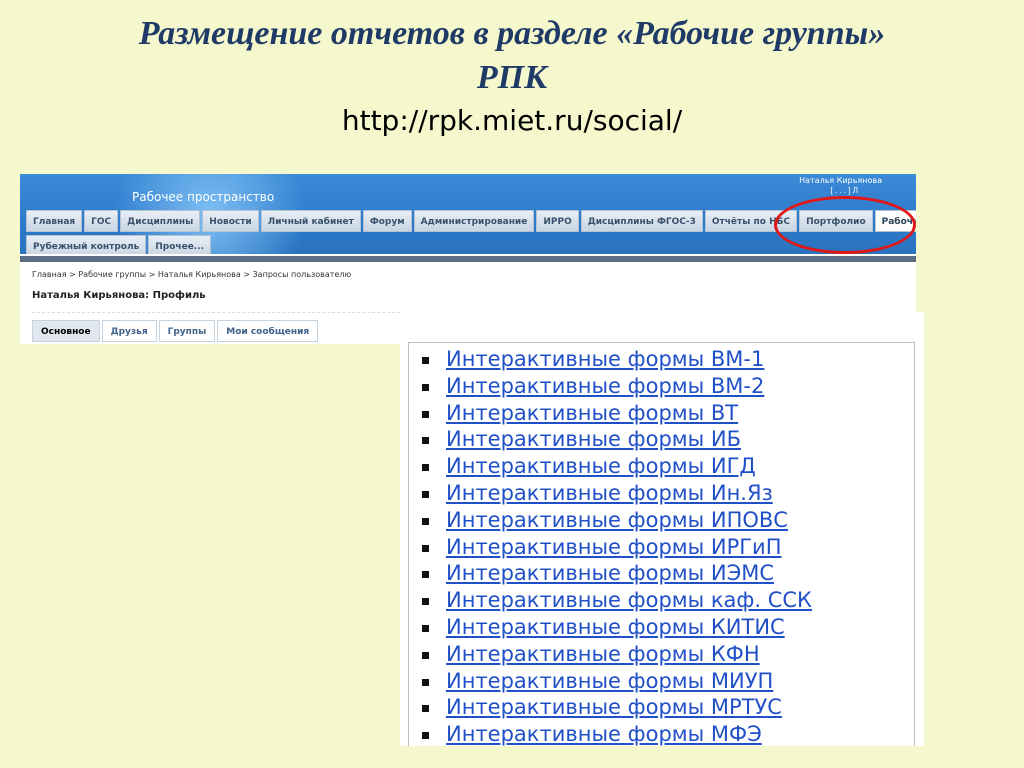 The width and height of the screenshot is (1024, 768). Describe the element at coordinates (557, 221) in the screenshot. I see `nav-tab-8: ИРРО` at that location.